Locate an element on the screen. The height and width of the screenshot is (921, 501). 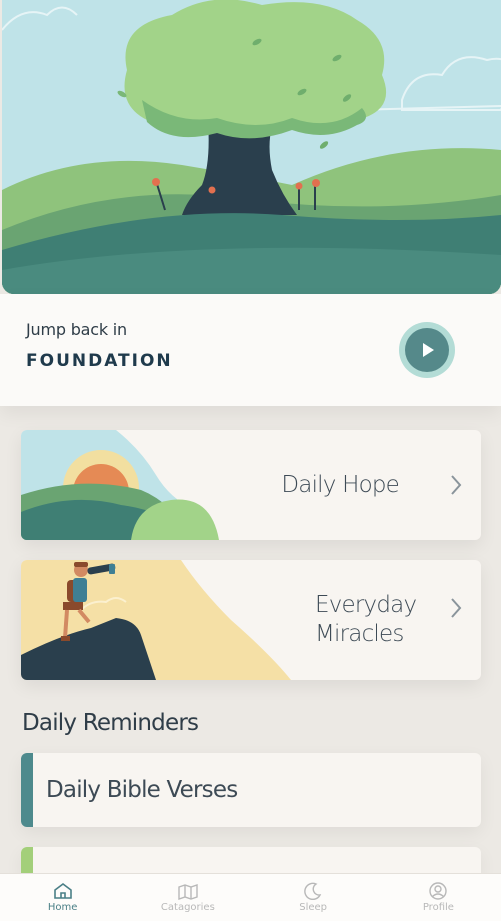
play-icon is located at coordinates (427, 350).